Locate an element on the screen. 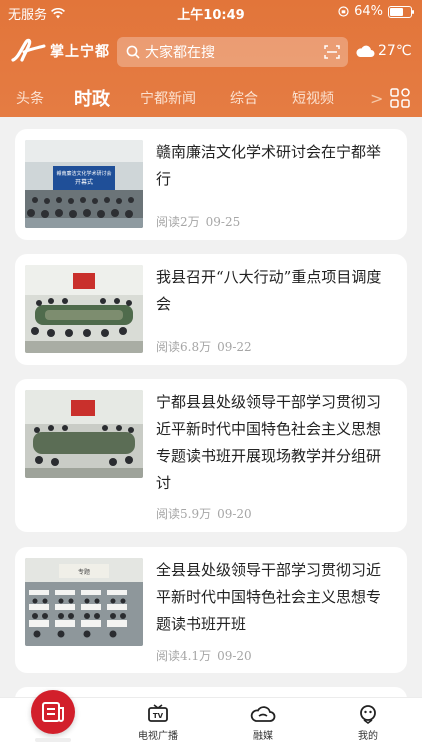  nav-media: 融媒 is located at coordinates (263, 723).